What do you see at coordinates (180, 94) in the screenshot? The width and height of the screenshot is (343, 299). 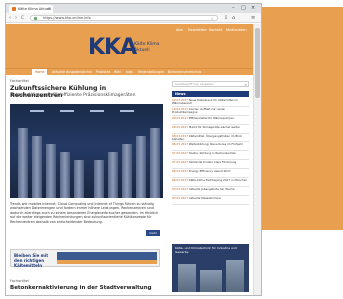 I see `news-header-label: News` at bounding box center [180, 94].